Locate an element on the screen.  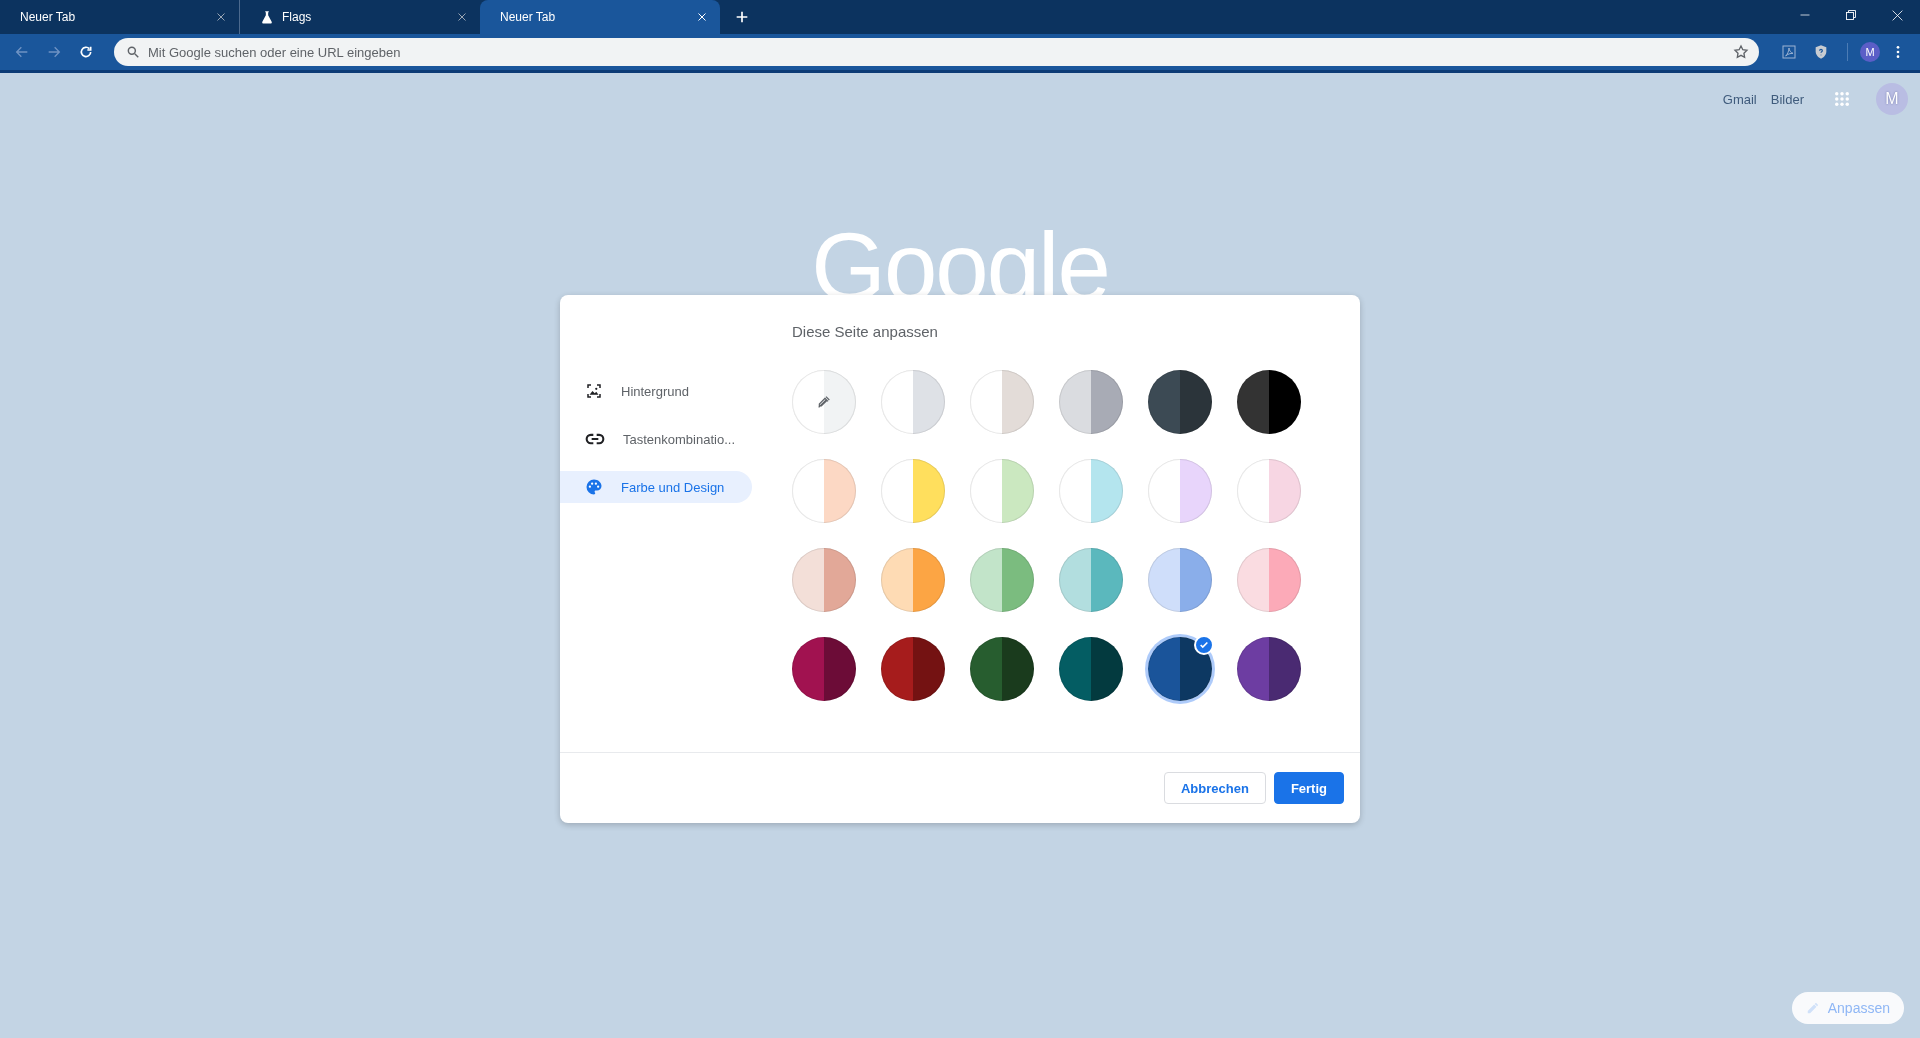
search-icon is located at coordinates (133, 52).